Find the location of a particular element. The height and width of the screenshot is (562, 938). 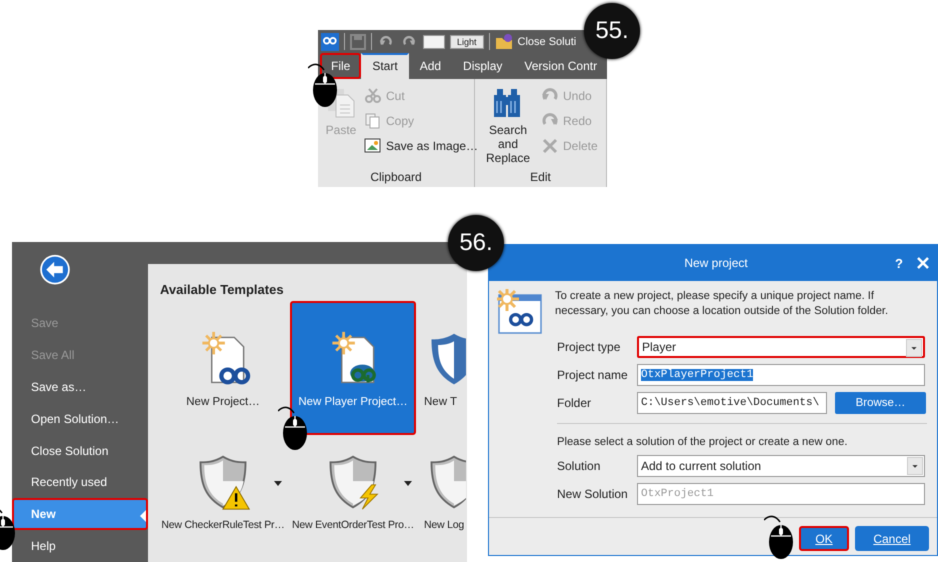

template-tile: New Log is located at coordinates (443, 496).